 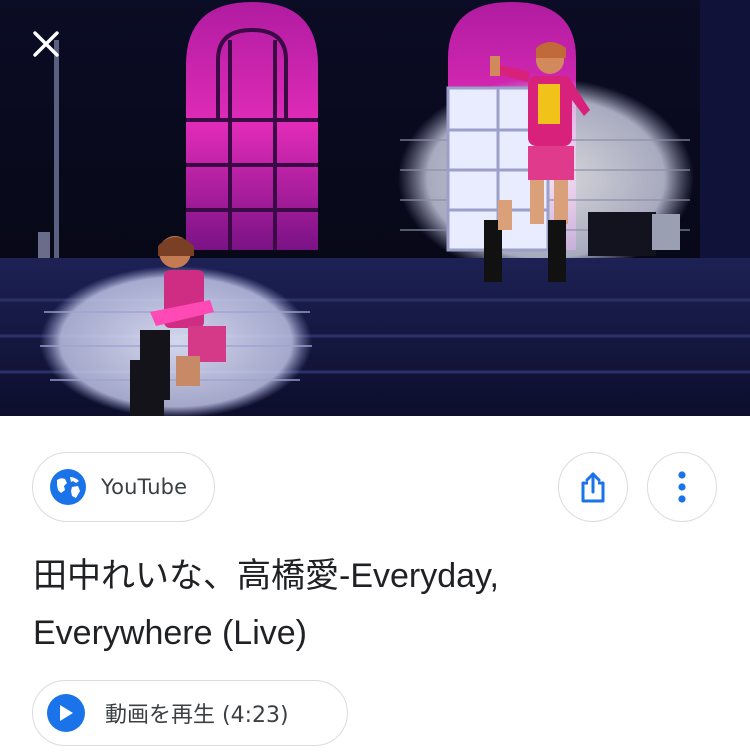 I want to click on play-duration: (4:23), so click(x=255, y=715).